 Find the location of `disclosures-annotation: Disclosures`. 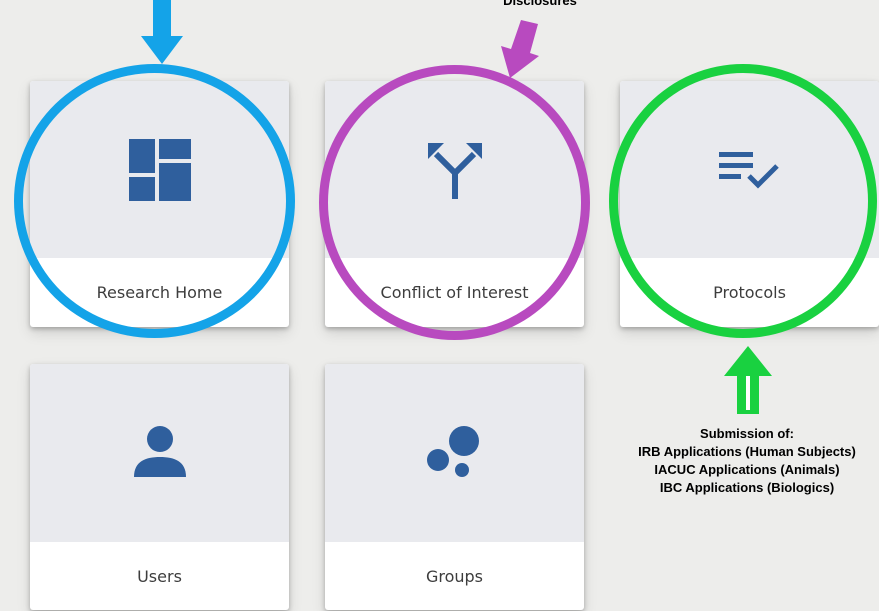

disclosures-annotation: Disclosures is located at coordinates (540, 4).